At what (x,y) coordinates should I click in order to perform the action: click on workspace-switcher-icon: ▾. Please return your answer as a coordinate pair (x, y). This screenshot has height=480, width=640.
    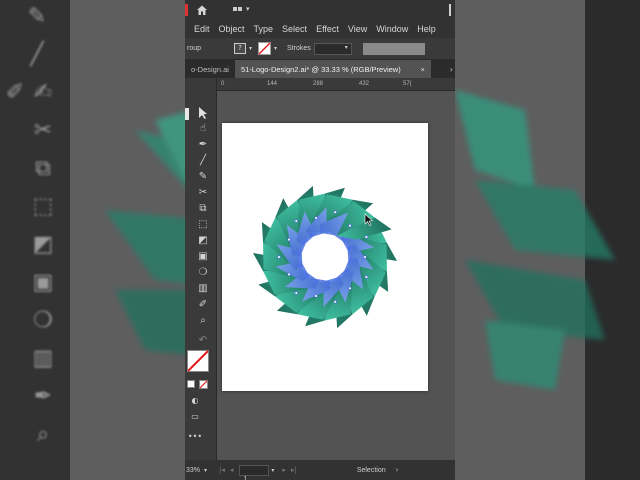
    Looking at the image, I should click on (241, 9).